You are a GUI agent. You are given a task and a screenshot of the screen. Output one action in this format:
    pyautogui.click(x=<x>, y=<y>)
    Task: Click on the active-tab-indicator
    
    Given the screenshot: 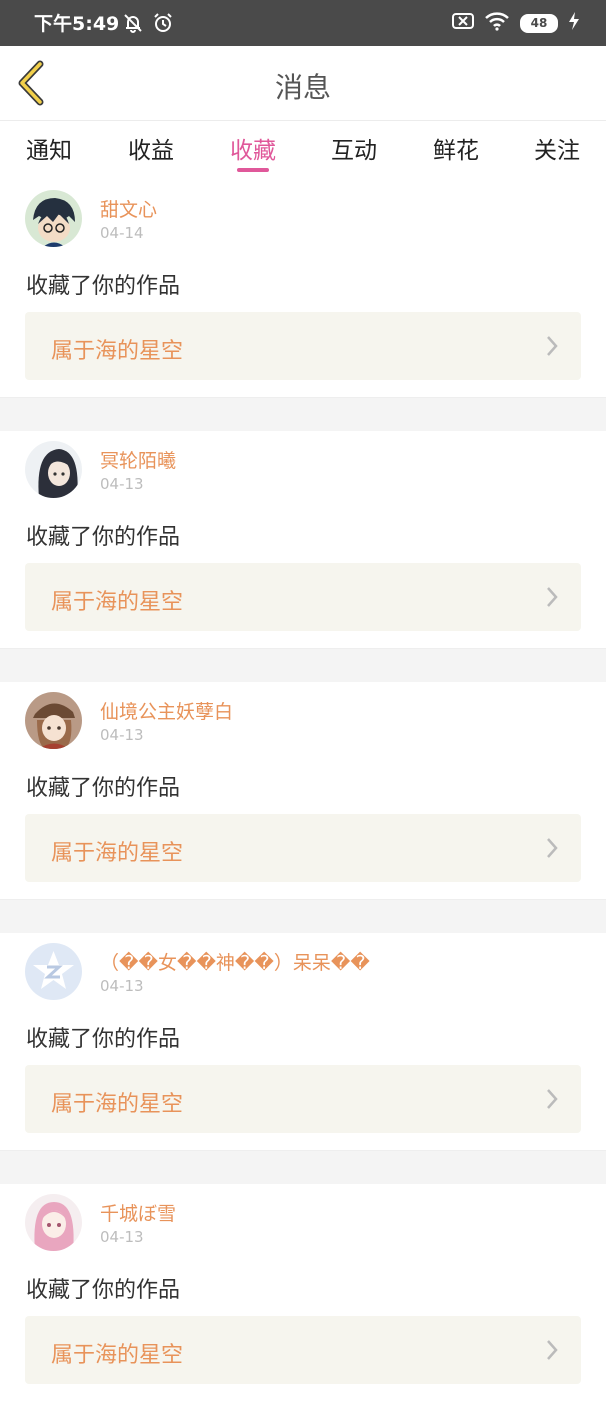 What is the action you would take?
    pyautogui.click(x=253, y=170)
    